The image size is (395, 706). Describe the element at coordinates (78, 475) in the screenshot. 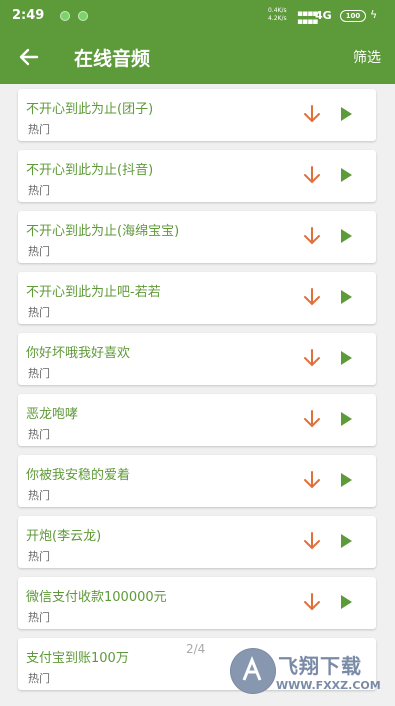

I see `item-title: 你被我安稳的爱着` at that location.